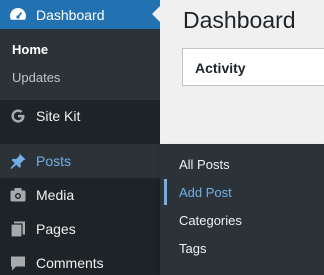 The image size is (324, 275). Describe the element at coordinates (70, 263) in the screenshot. I see `menu-item-comments-label: Comments` at that location.